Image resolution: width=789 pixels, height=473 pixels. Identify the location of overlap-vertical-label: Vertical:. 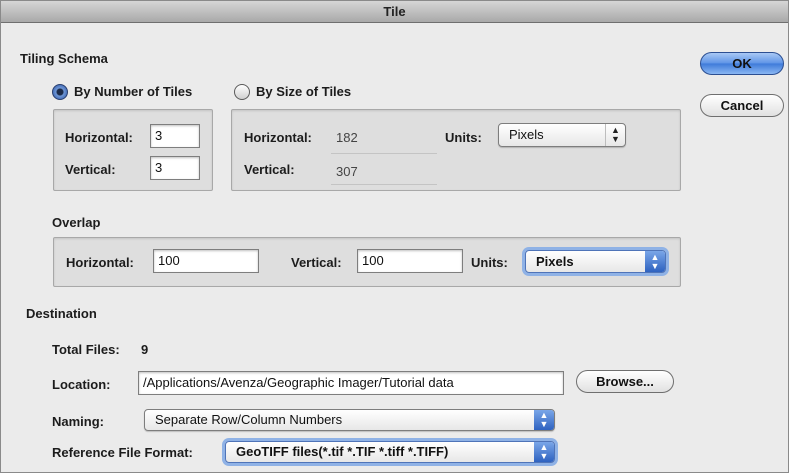
(316, 262).